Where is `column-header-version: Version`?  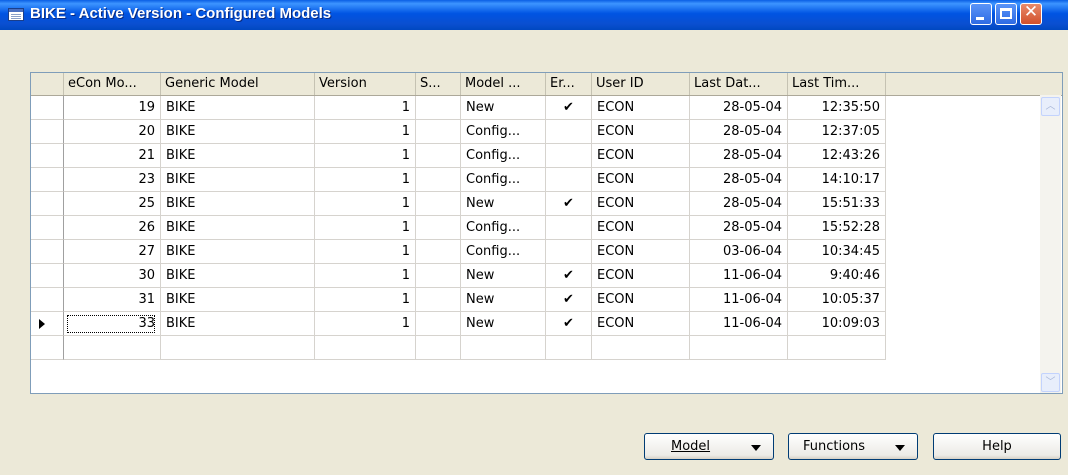
column-header-version: Version is located at coordinates (365, 84).